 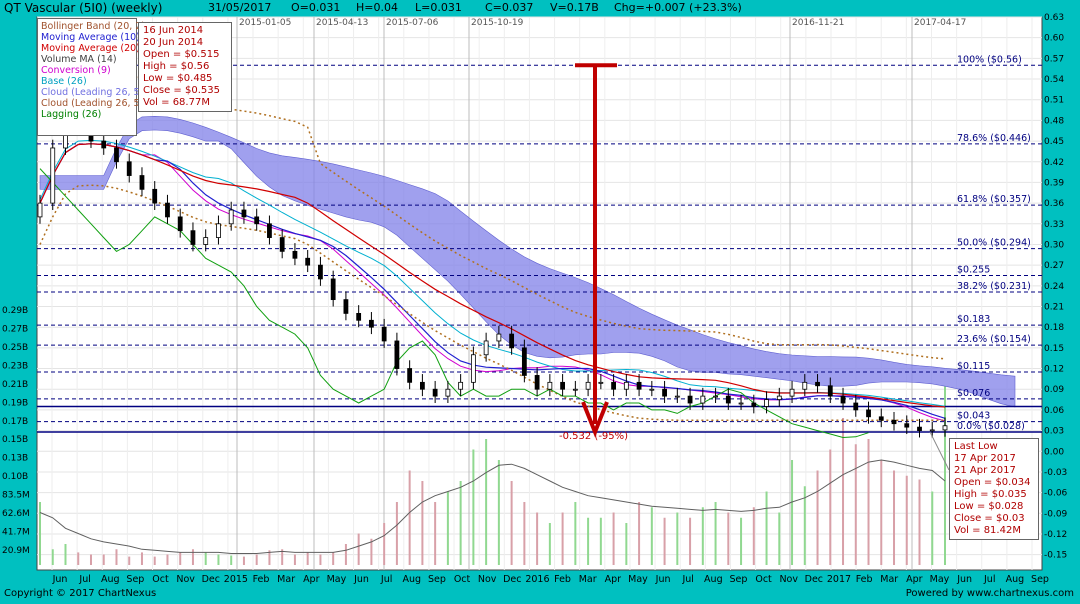 What do you see at coordinates (985, 458) in the screenshot?
I see `last-low-info-line: 17 Apr 2017` at bounding box center [985, 458].